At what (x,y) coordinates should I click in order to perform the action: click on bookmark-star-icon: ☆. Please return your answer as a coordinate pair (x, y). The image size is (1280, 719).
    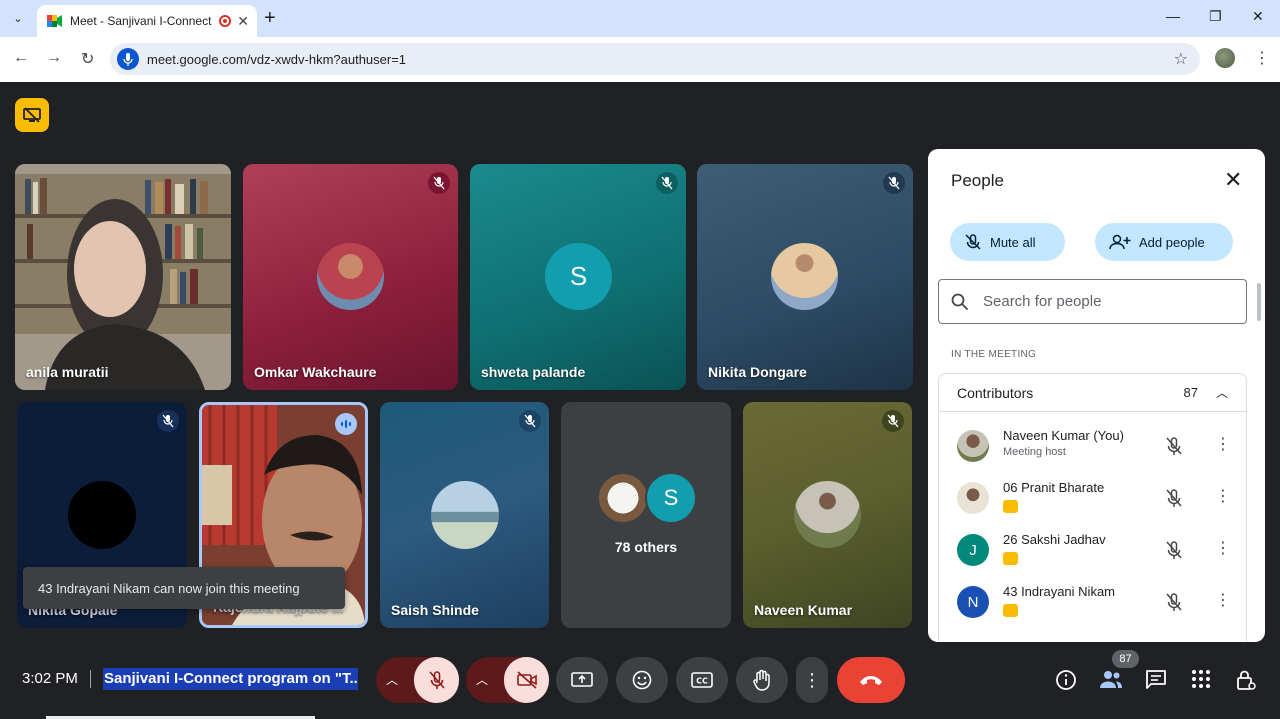
    Looking at the image, I should click on (1181, 59).